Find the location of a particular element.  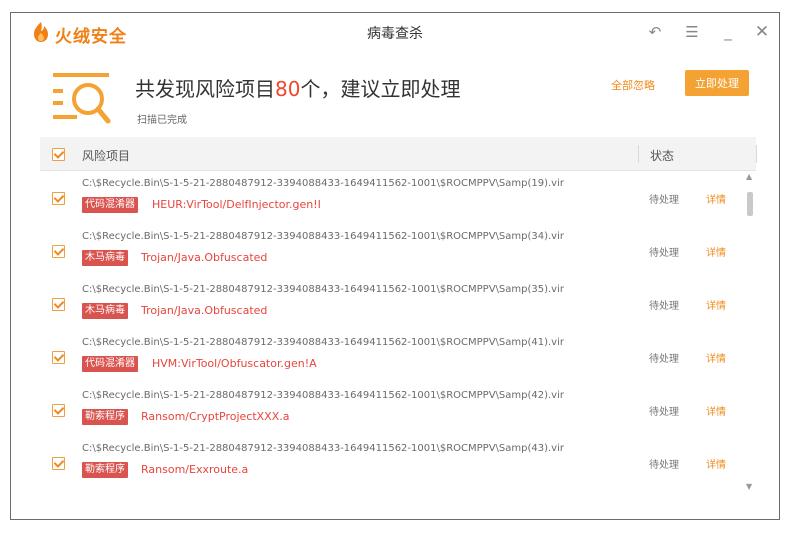

title-bar: 火绒安全 病毒查杀 ↶ ☰ _ ✕ is located at coordinates (395, 32).